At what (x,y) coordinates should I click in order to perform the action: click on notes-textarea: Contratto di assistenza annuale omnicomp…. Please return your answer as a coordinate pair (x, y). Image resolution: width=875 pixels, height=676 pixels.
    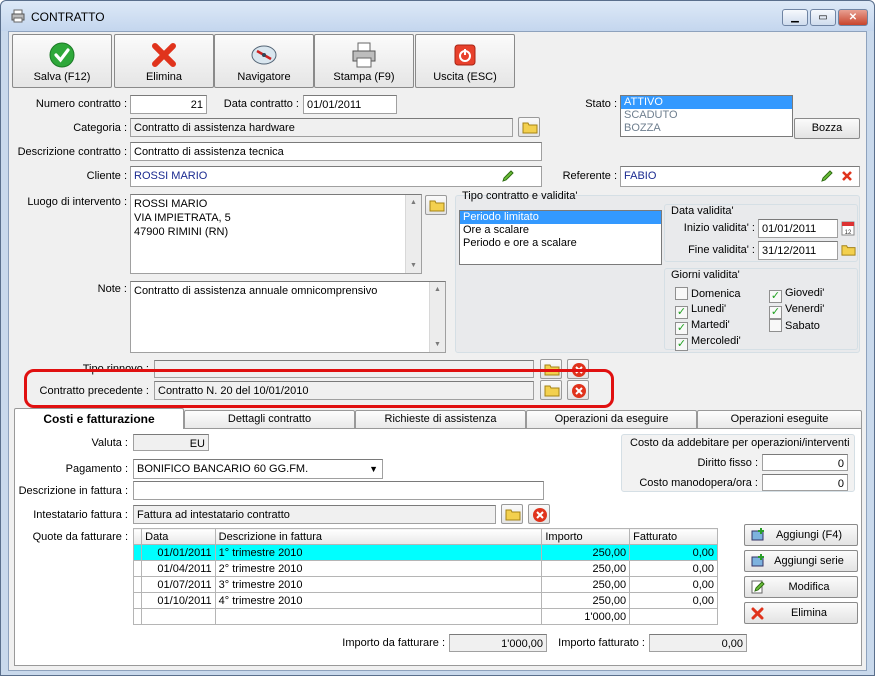
    Looking at the image, I should click on (288, 317).